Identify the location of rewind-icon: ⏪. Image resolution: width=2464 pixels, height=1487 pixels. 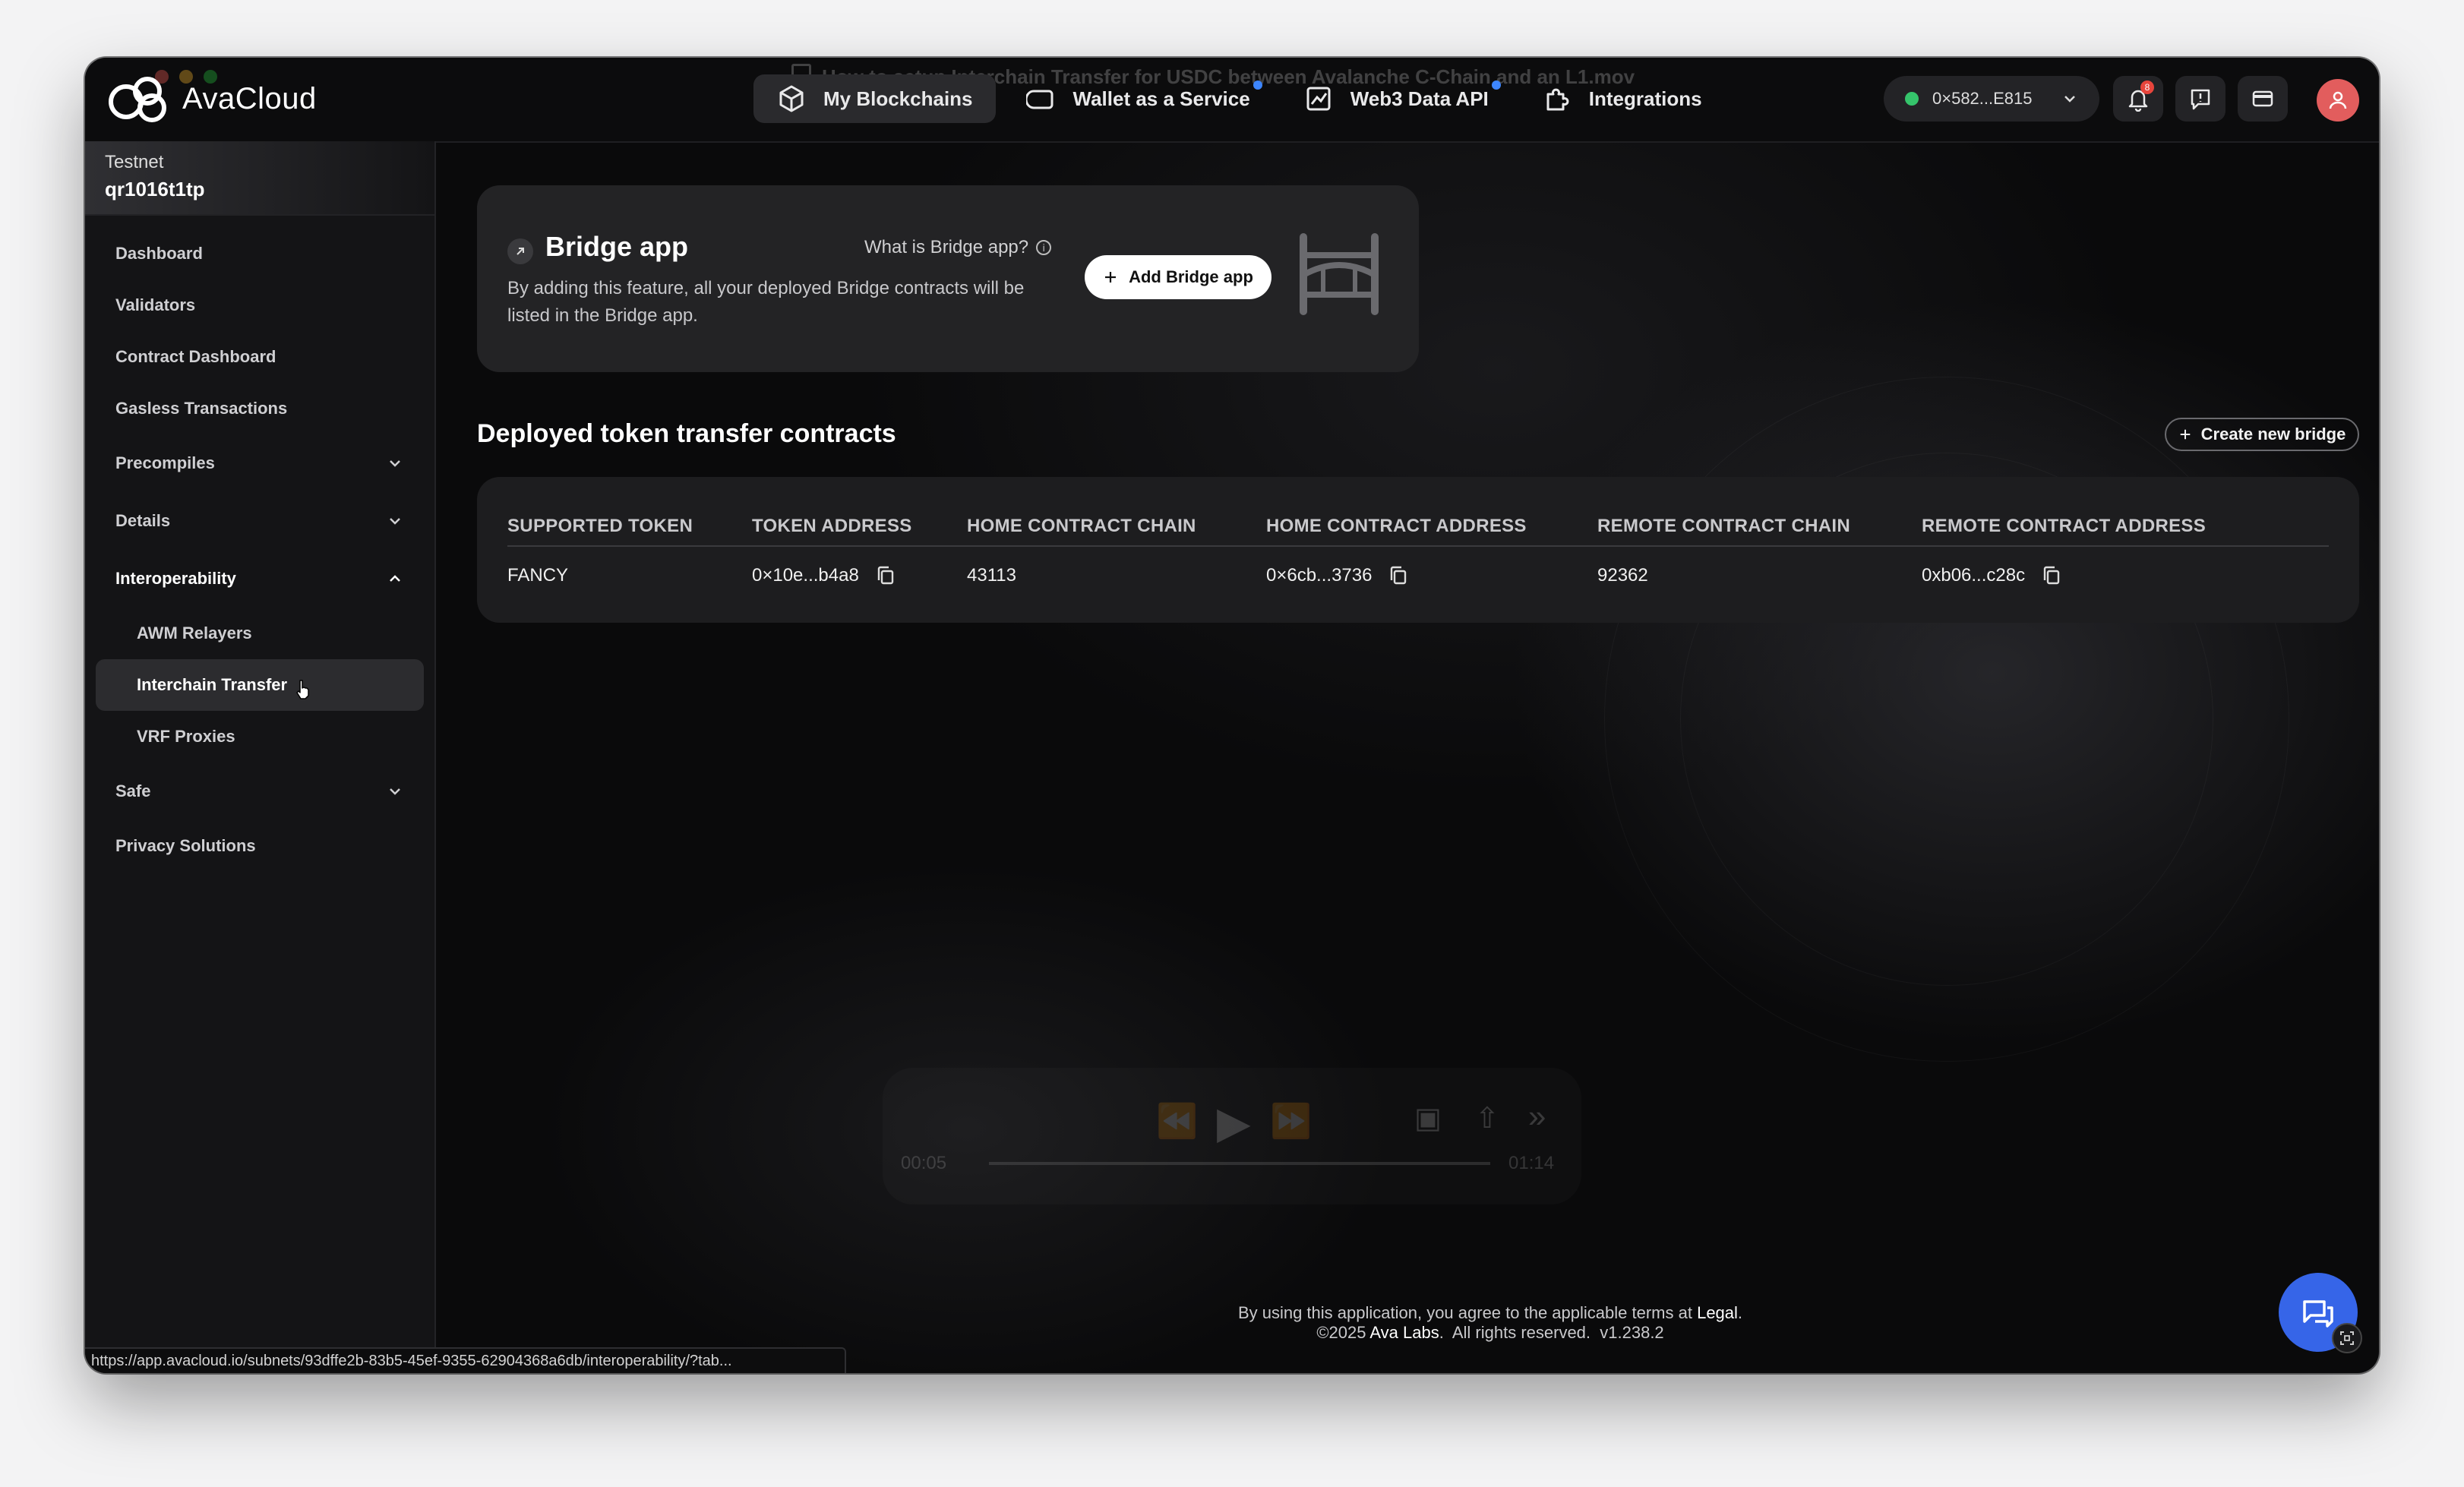
(1177, 1121).